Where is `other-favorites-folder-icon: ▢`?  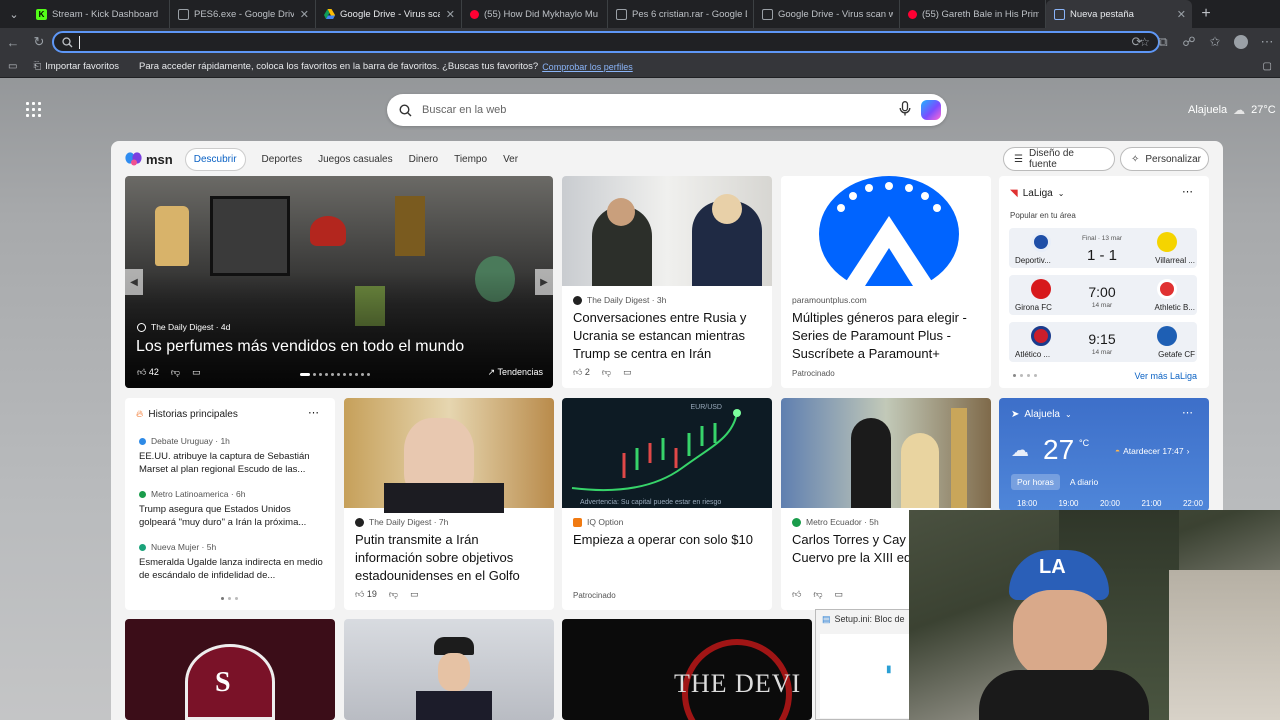 other-favorites-folder-icon: ▢ is located at coordinates (1267, 66).